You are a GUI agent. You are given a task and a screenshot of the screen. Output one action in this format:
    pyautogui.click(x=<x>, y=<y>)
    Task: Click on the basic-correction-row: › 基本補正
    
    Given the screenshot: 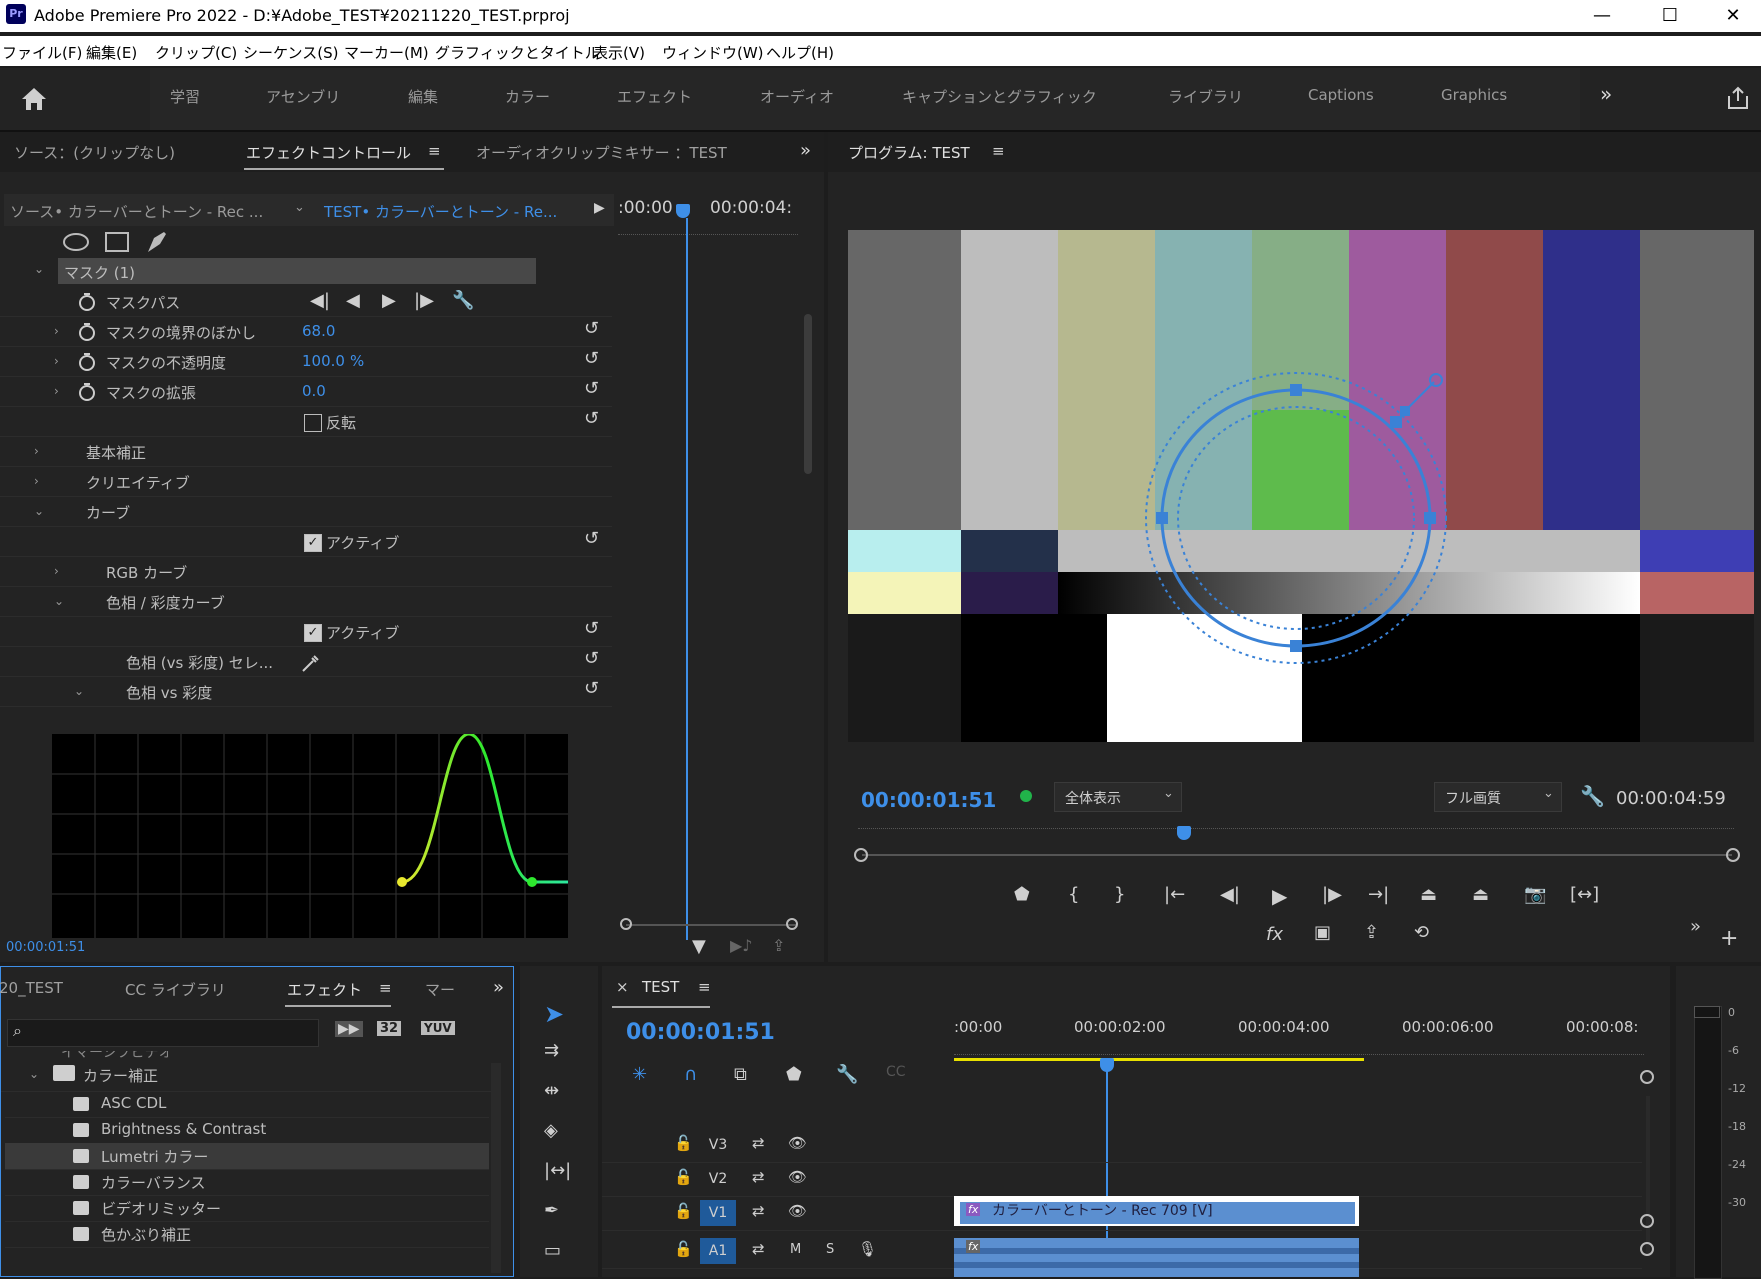 What is the action you would take?
    pyautogui.click(x=306, y=451)
    